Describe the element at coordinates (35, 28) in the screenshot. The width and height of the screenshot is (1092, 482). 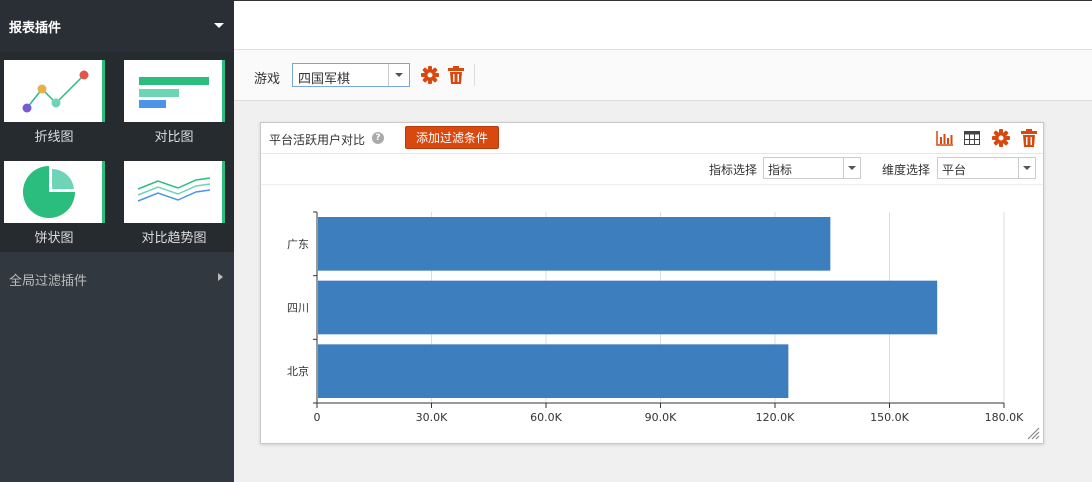
I see `sidebar-title: 报表插件` at that location.